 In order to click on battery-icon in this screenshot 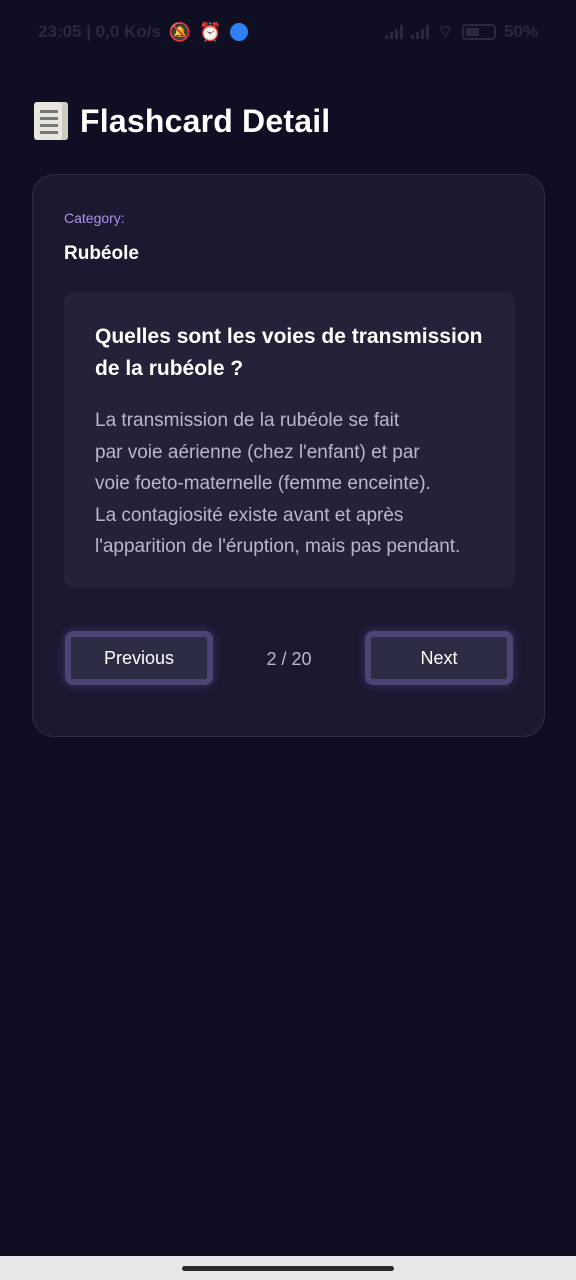, I will do `click(478, 32)`.